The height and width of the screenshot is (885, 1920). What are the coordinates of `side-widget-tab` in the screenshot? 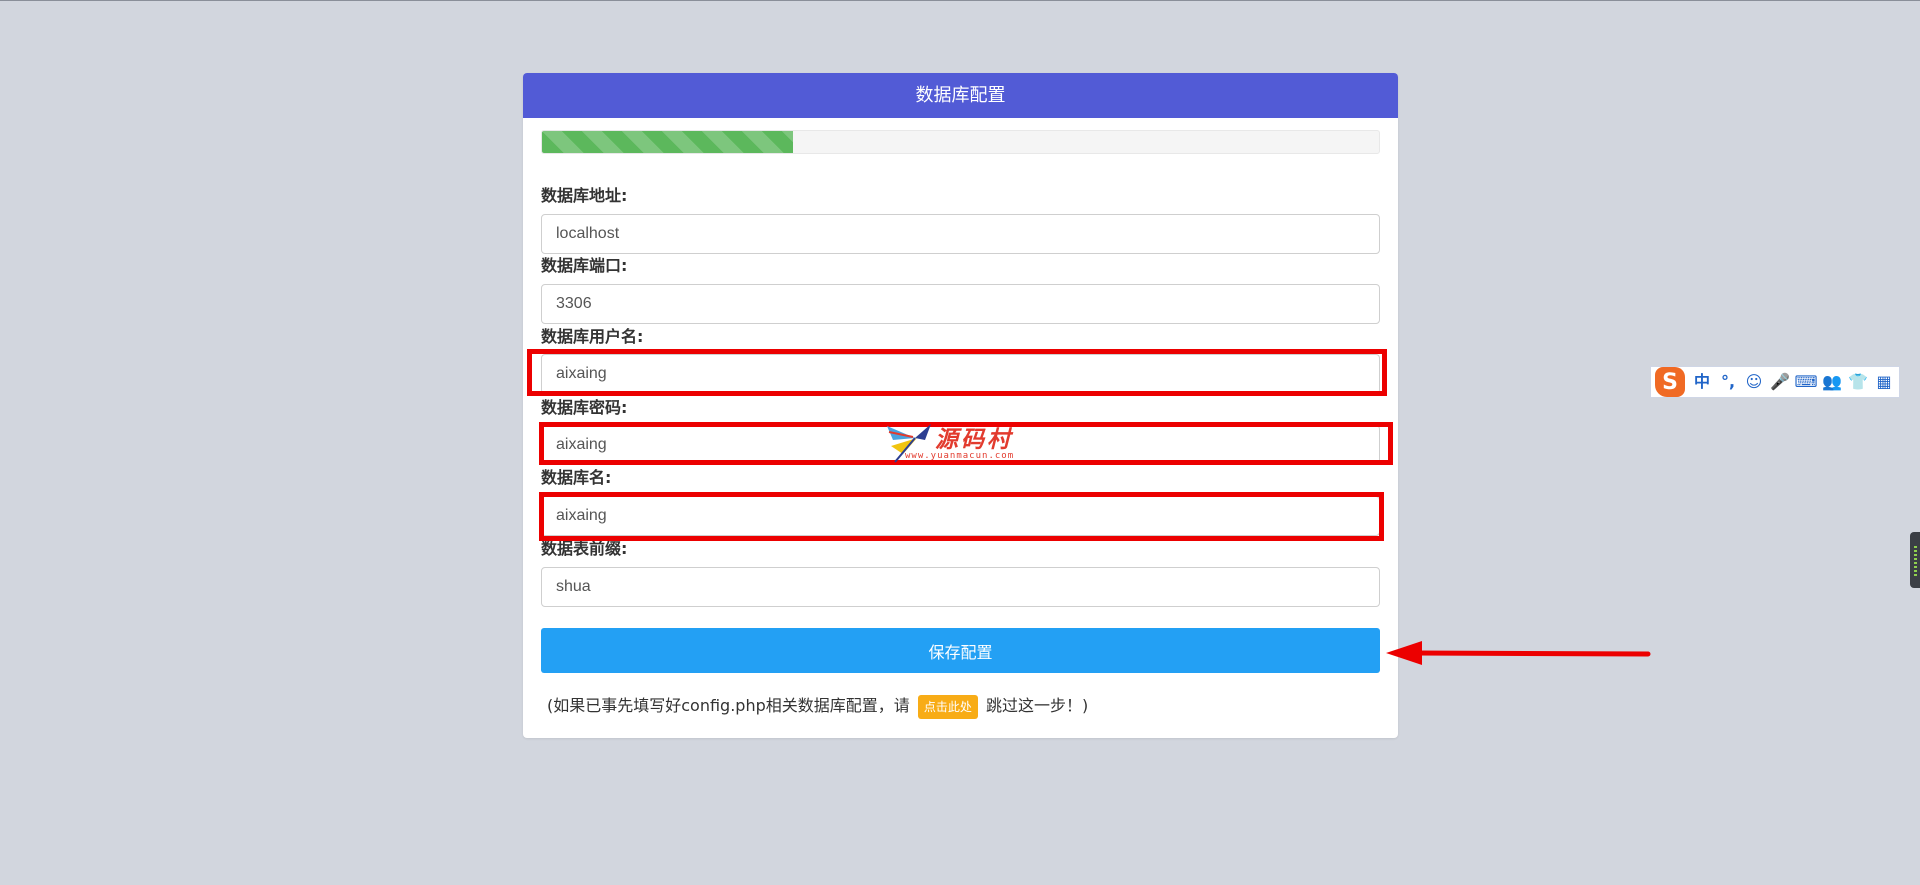 It's located at (1915, 560).